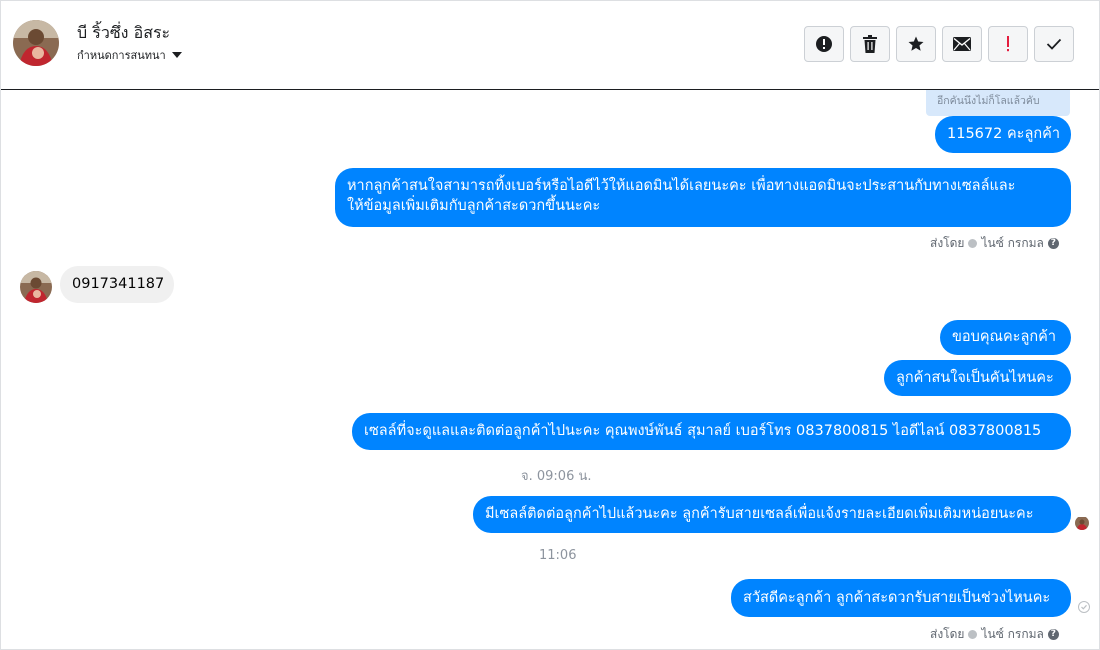 The height and width of the screenshot is (650, 1100). I want to click on caret-down-icon, so click(176, 55).